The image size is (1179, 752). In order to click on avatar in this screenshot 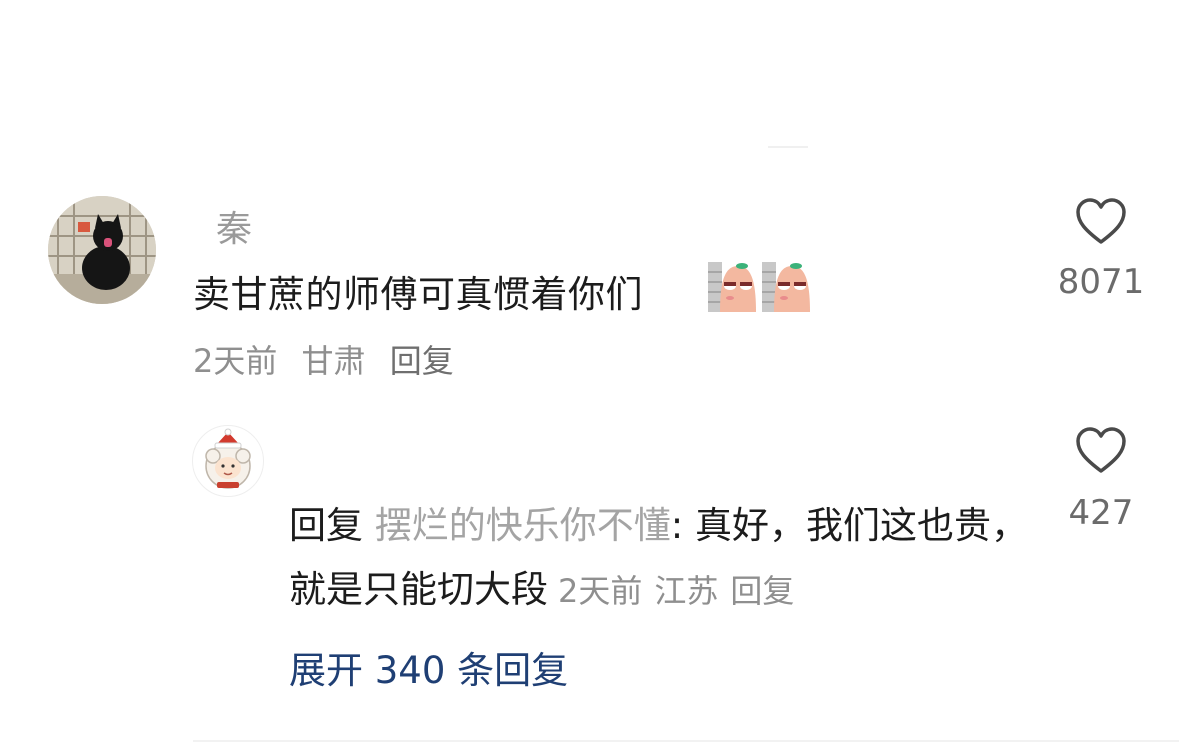, I will do `click(102, 250)`.